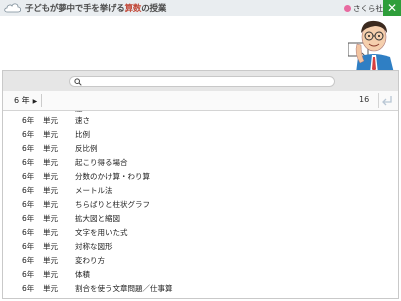 This screenshot has height=301, width=401. Describe the element at coordinates (200, 148) in the screenshot. I see `list-item: 6年 単元 反比例` at that location.